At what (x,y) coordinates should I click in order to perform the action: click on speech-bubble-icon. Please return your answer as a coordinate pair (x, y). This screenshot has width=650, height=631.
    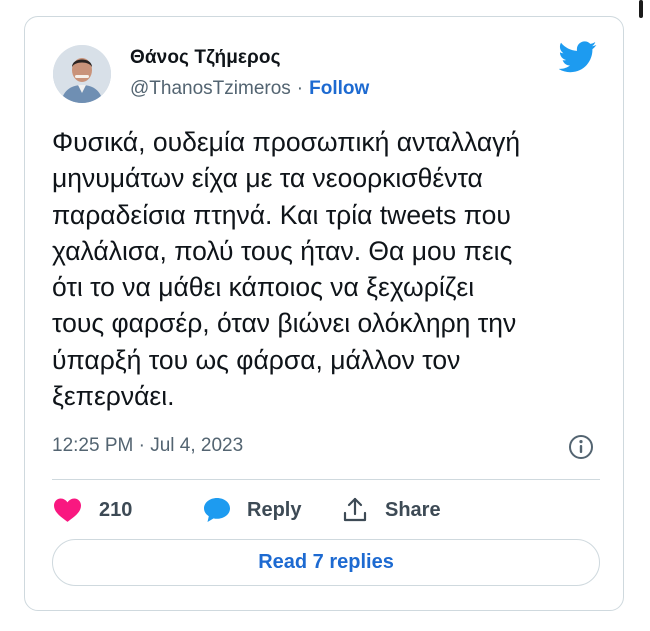
    Looking at the image, I should click on (217, 510).